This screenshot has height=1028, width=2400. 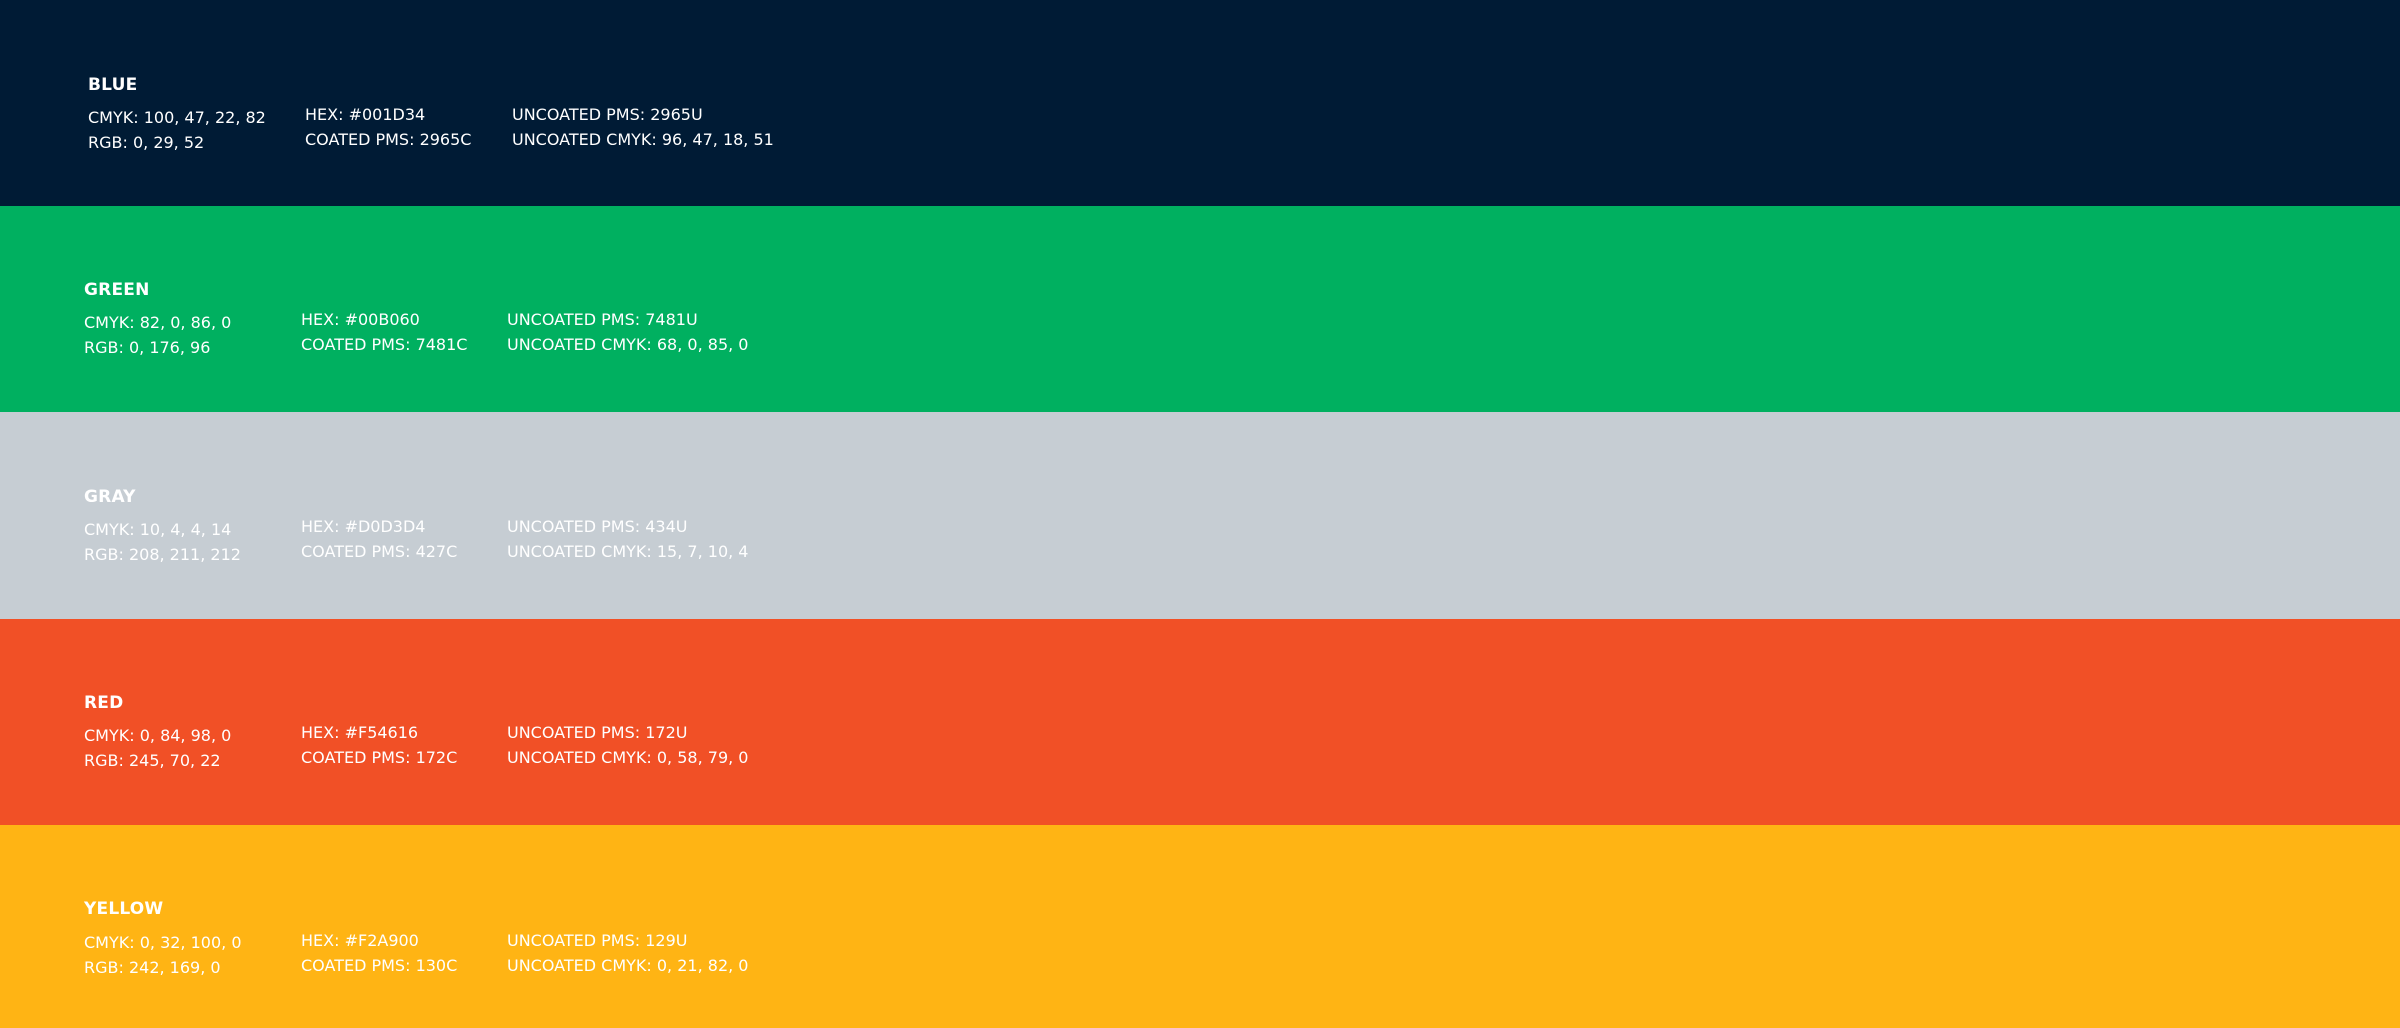 I want to click on hex-value: HEX: #00B060, so click(x=360, y=319).